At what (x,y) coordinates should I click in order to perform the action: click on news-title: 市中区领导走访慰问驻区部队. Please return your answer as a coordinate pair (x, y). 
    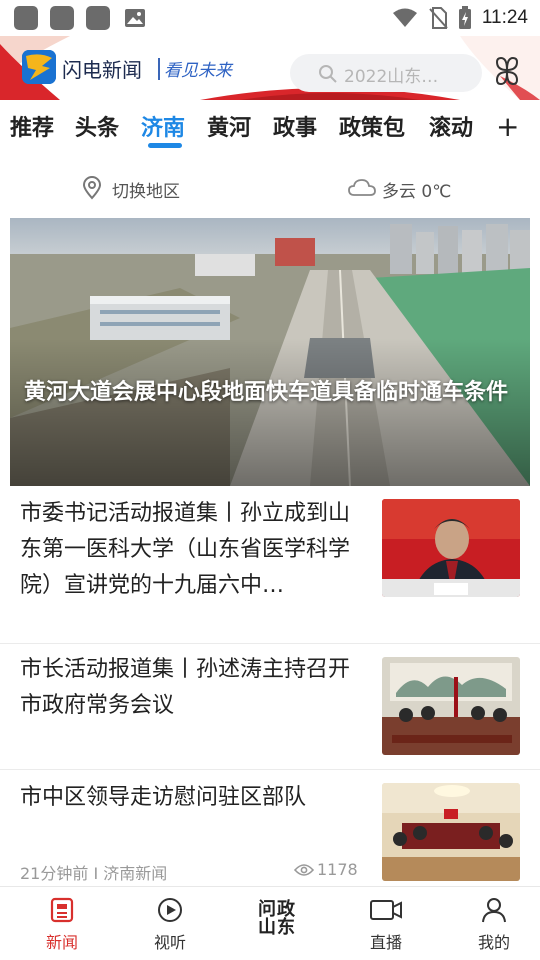
    Looking at the image, I should click on (163, 797).